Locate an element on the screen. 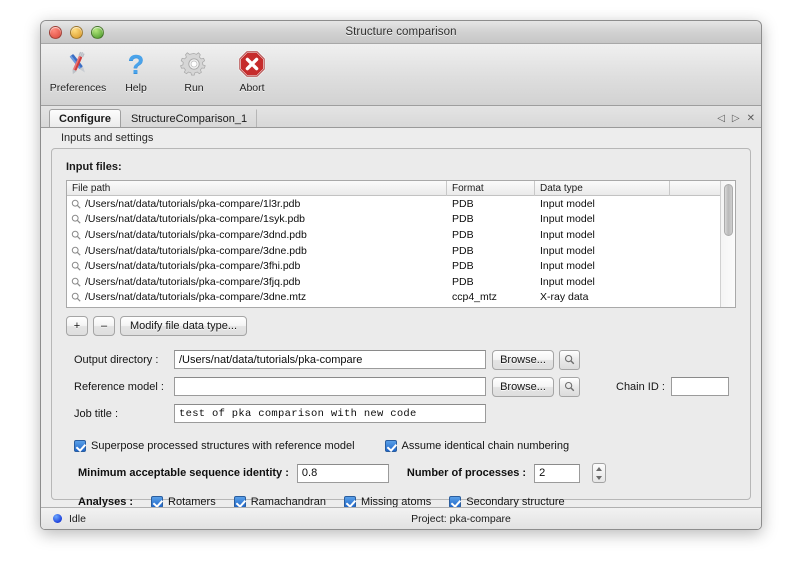  chain-id-input is located at coordinates (699, 386).